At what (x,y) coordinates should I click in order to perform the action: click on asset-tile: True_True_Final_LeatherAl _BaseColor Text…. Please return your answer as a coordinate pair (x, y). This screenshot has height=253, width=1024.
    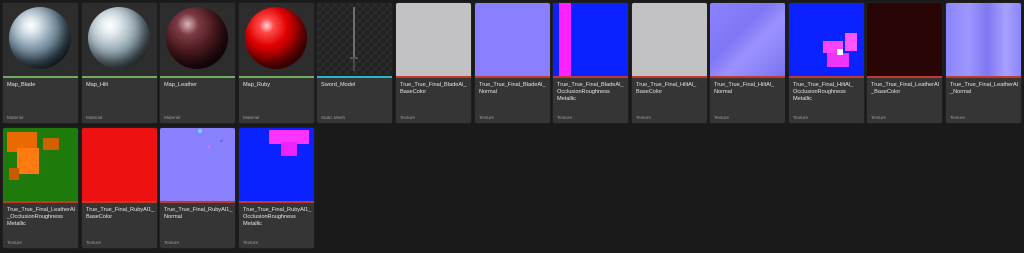
    Looking at the image, I should click on (904, 63).